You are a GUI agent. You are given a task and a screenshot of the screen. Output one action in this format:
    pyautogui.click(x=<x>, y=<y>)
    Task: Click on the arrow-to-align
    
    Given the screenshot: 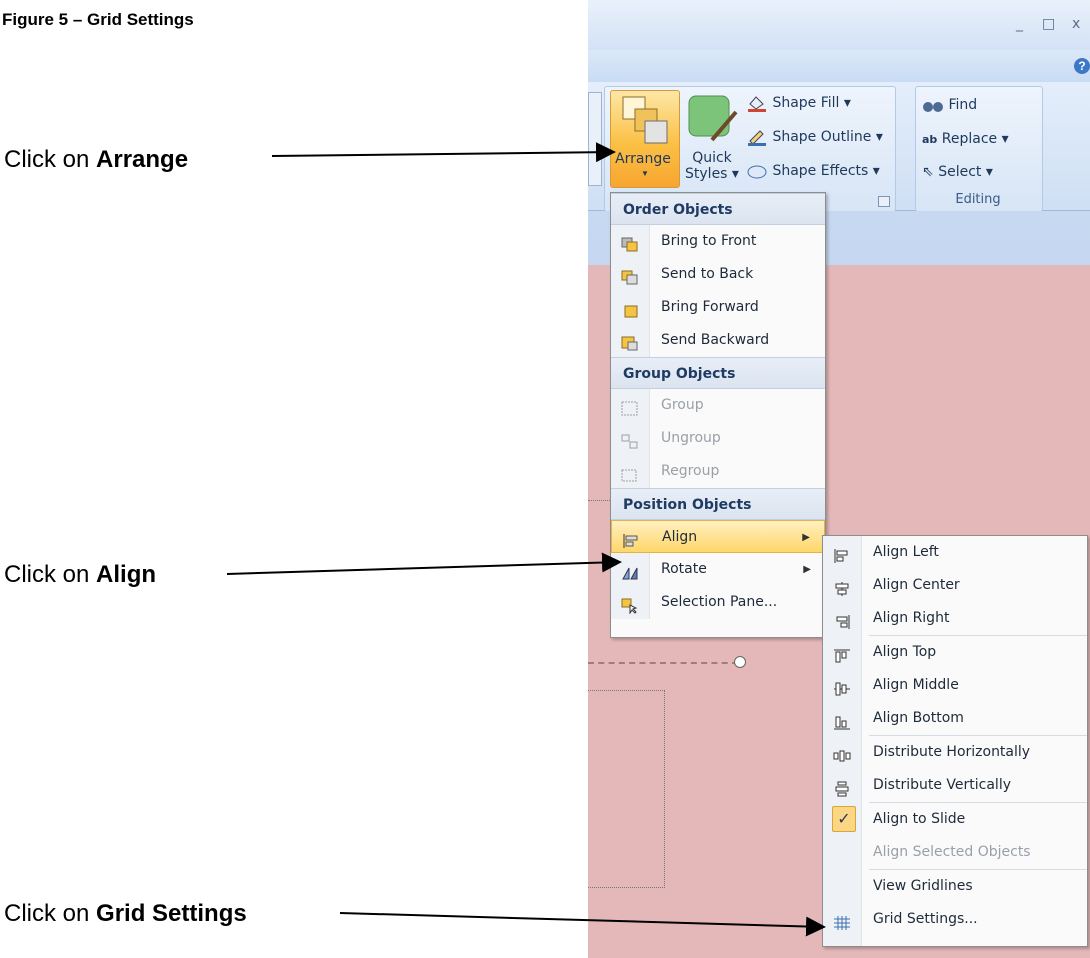 What is the action you would take?
    pyautogui.click(x=424, y=563)
    